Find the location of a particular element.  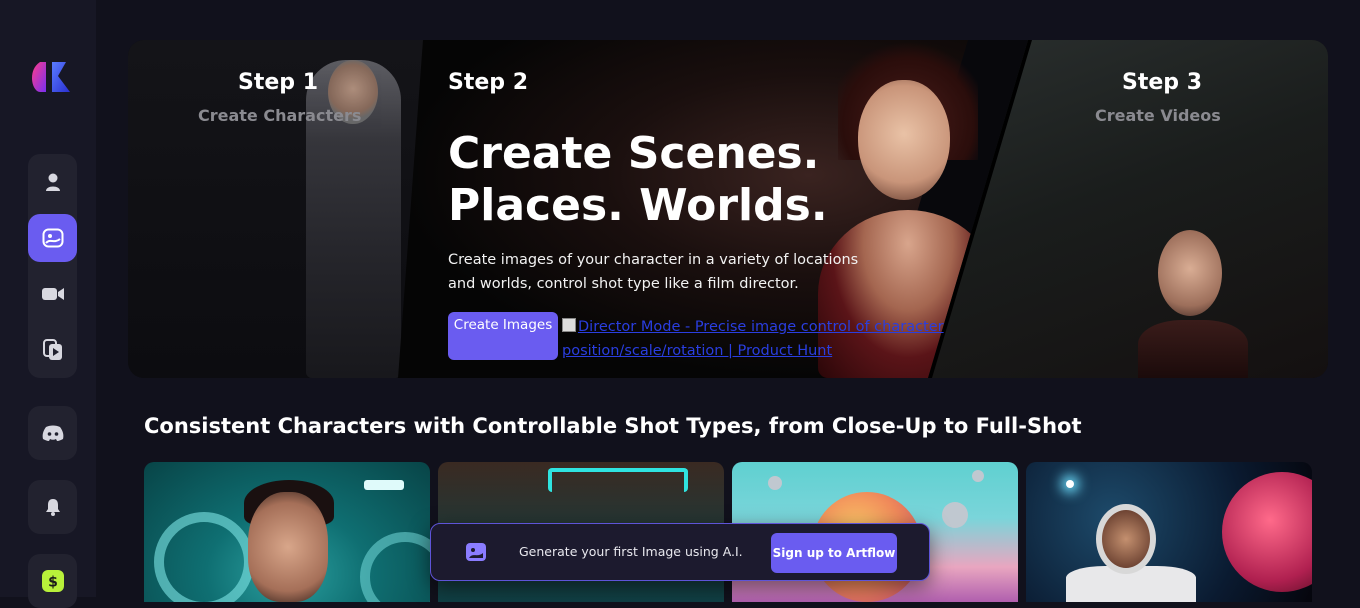

step3-title: Step 3 is located at coordinates (1162, 82).